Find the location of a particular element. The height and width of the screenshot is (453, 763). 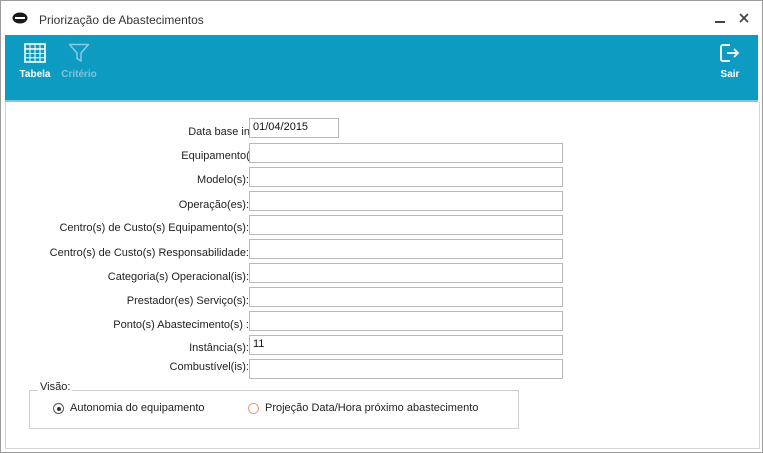

close-button is located at coordinates (744, 18).